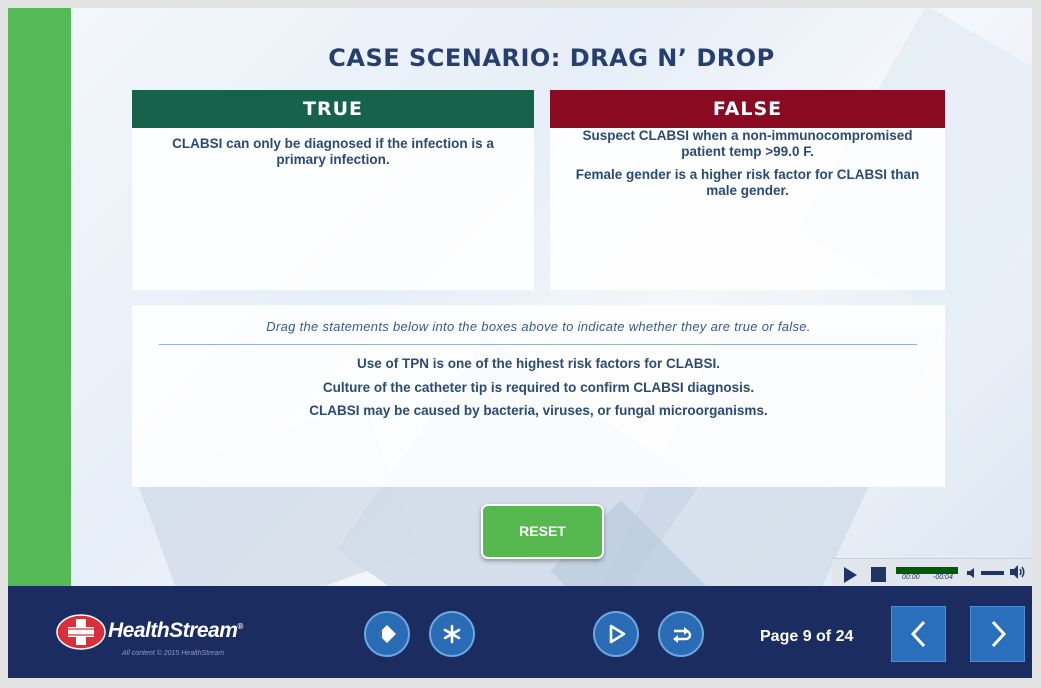 The width and height of the screenshot is (1041, 688). I want to click on divider, so click(538, 344).